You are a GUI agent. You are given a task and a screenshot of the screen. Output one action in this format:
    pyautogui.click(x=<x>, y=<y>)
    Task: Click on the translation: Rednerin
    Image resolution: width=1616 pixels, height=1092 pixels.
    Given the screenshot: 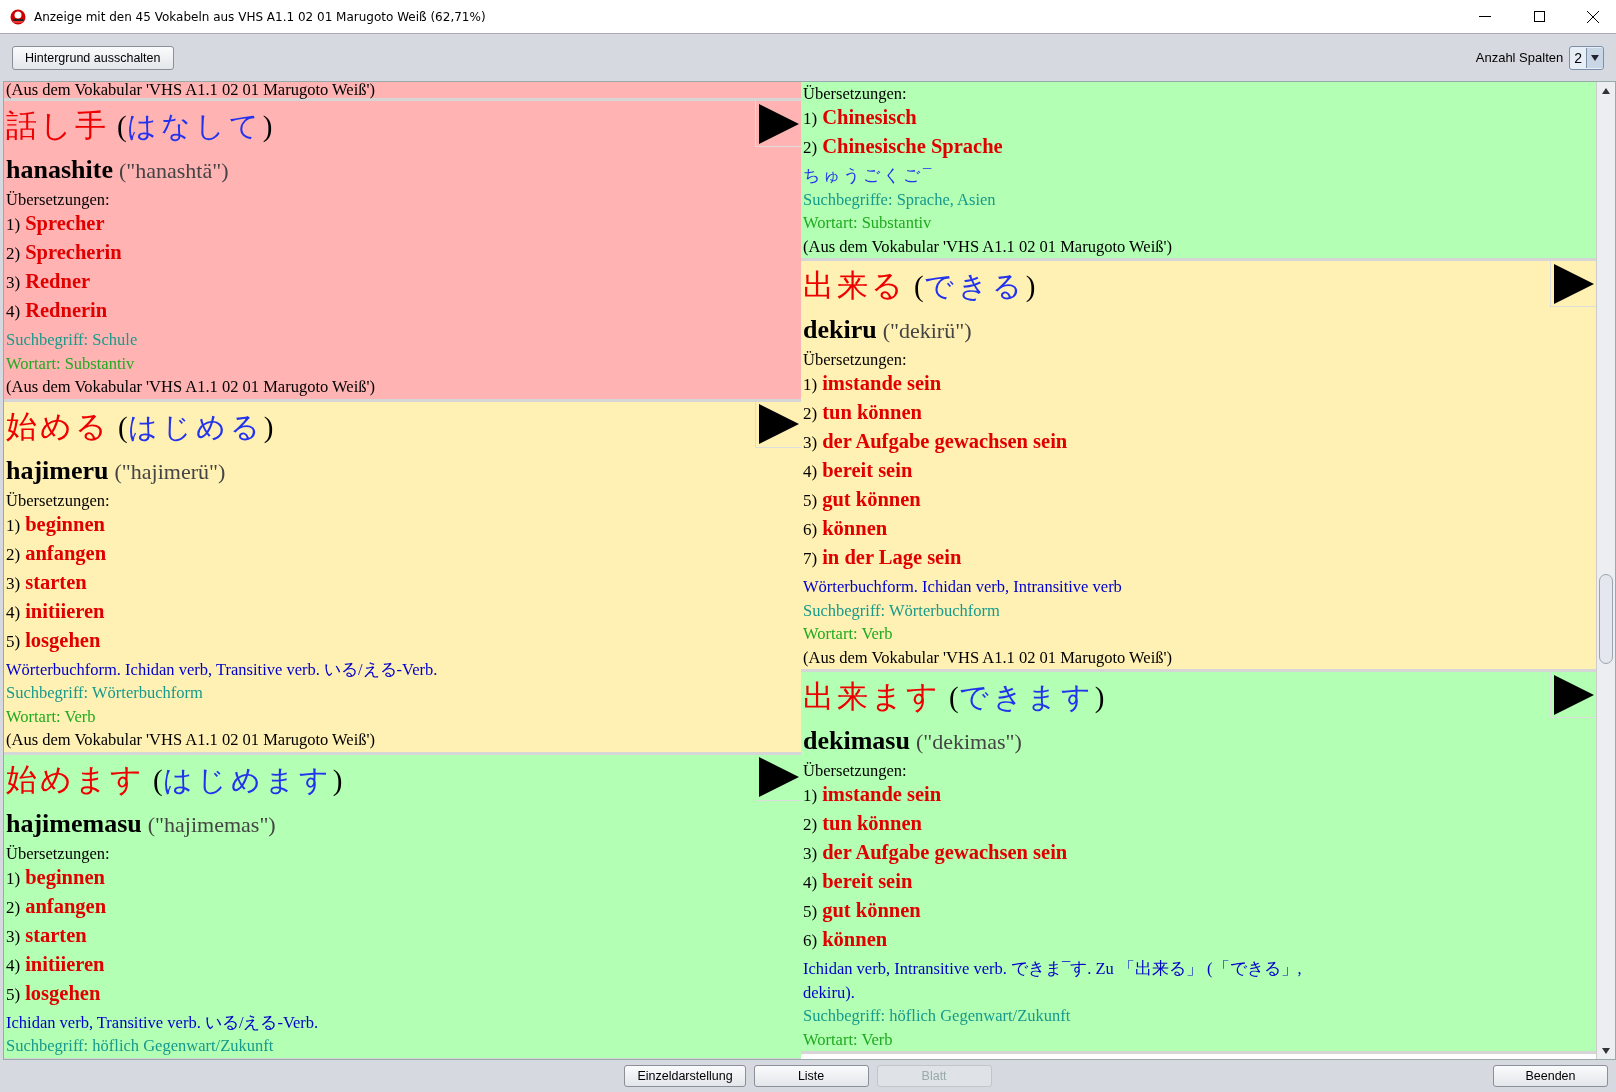 What is the action you would take?
    pyautogui.click(x=66, y=310)
    